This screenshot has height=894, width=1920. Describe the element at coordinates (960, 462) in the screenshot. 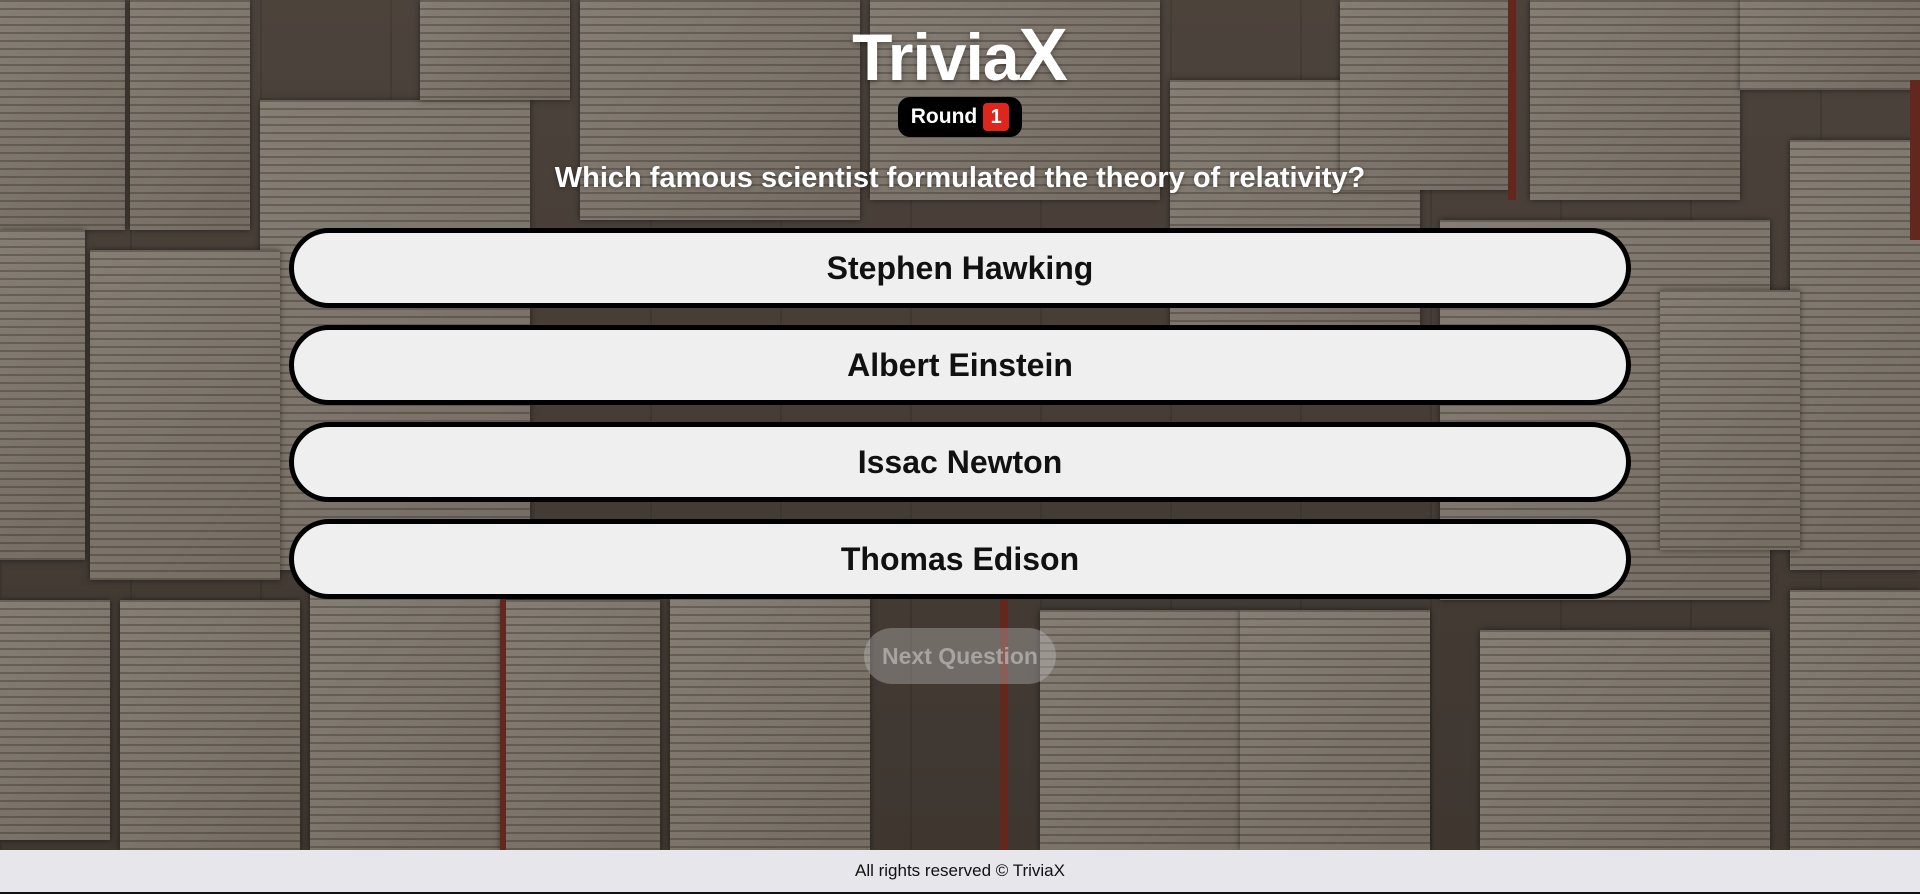

I see `answer-option-3: Issac Newton` at that location.